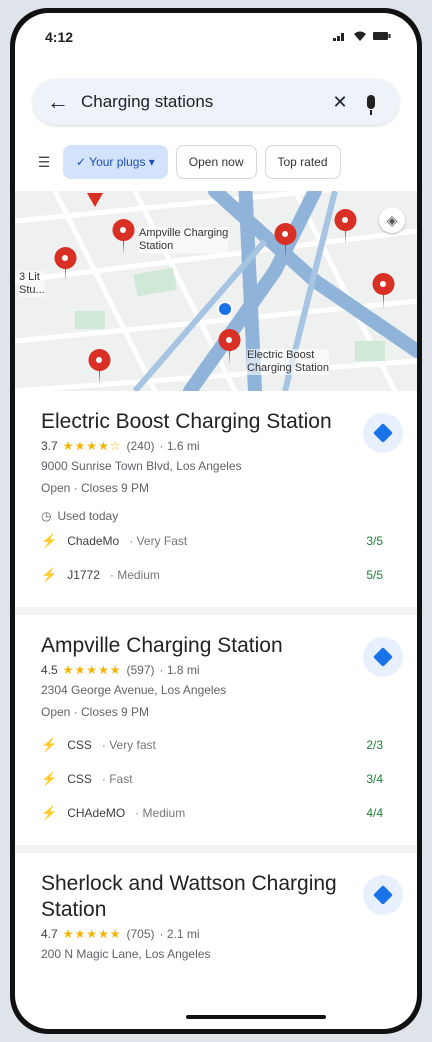 This screenshot has width=432, height=1042. Describe the element at coordinates (212, 813) in the screenshot. I see `plug-row: ⚡ CHAdeMO · Medium 4/4` at that location.